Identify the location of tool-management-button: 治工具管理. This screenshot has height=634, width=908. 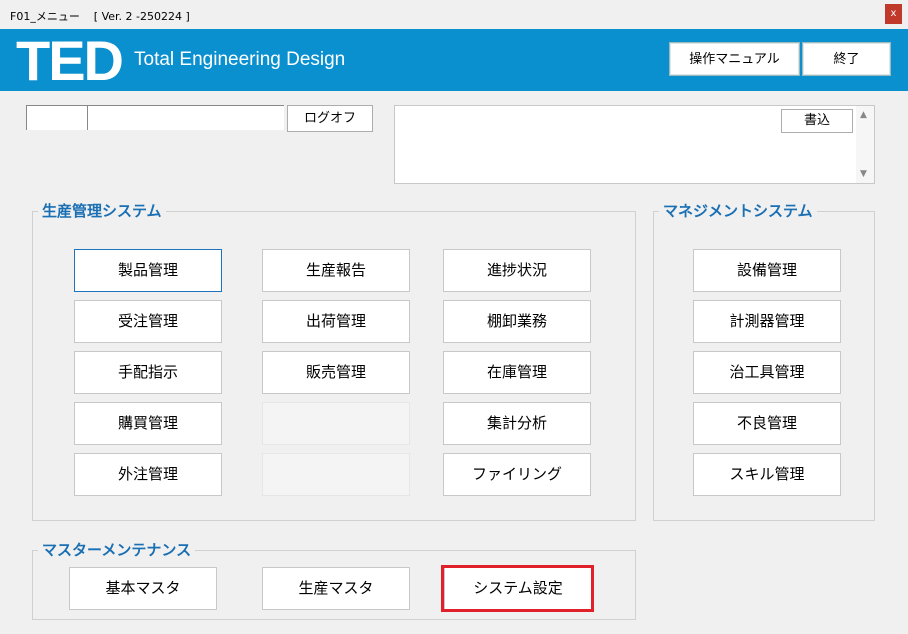
(767, 372).